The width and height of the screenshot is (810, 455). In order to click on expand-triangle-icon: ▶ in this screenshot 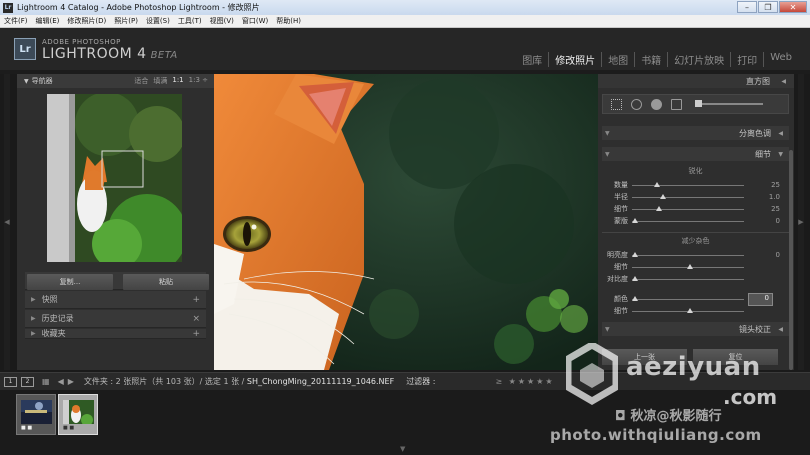, I will do `click(33, 333)`.